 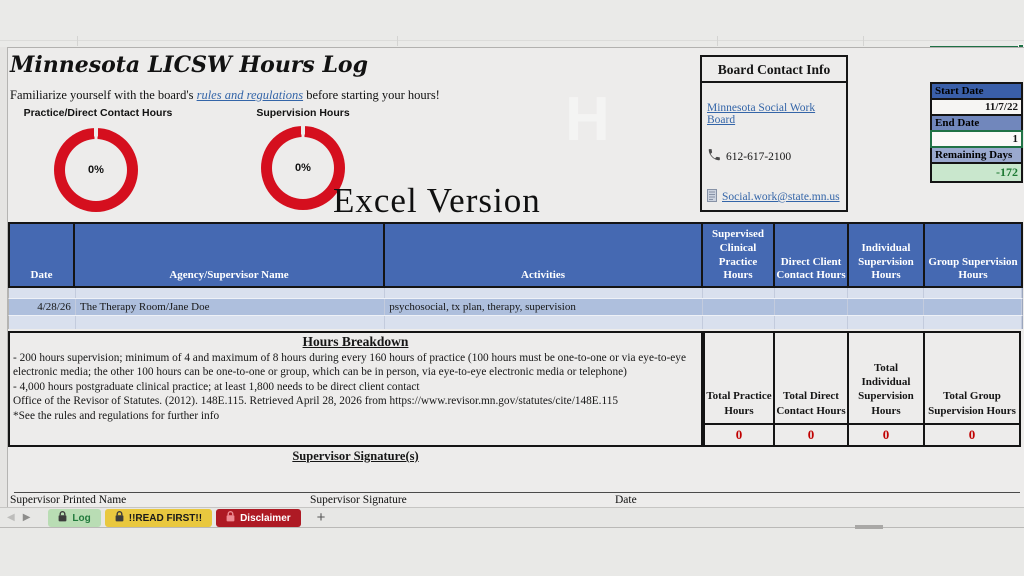 I want to click on cell-group-supervision-hours, so click(x=973, y=307).